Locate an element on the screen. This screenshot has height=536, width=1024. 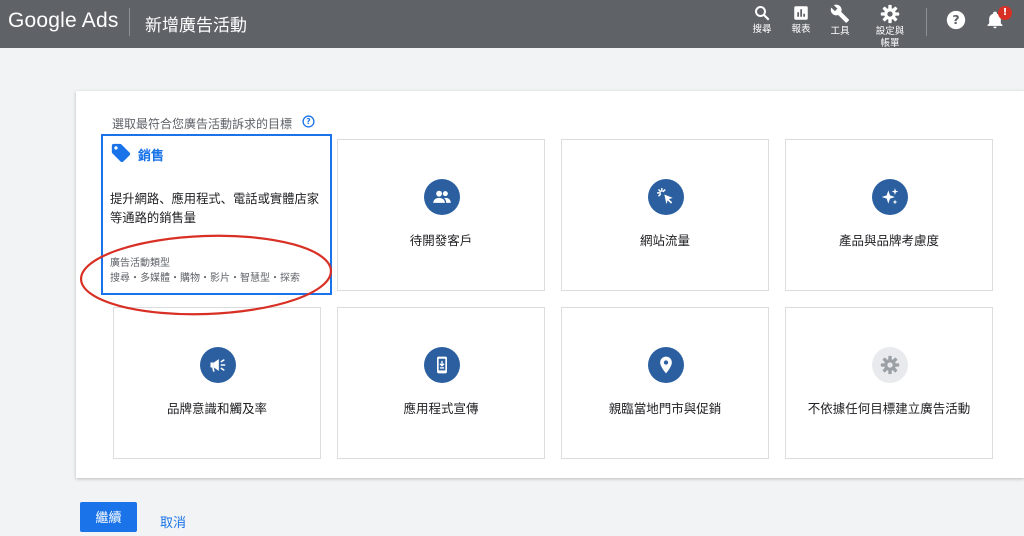
tools-button: 工具 is located at coordinates (840, 21).